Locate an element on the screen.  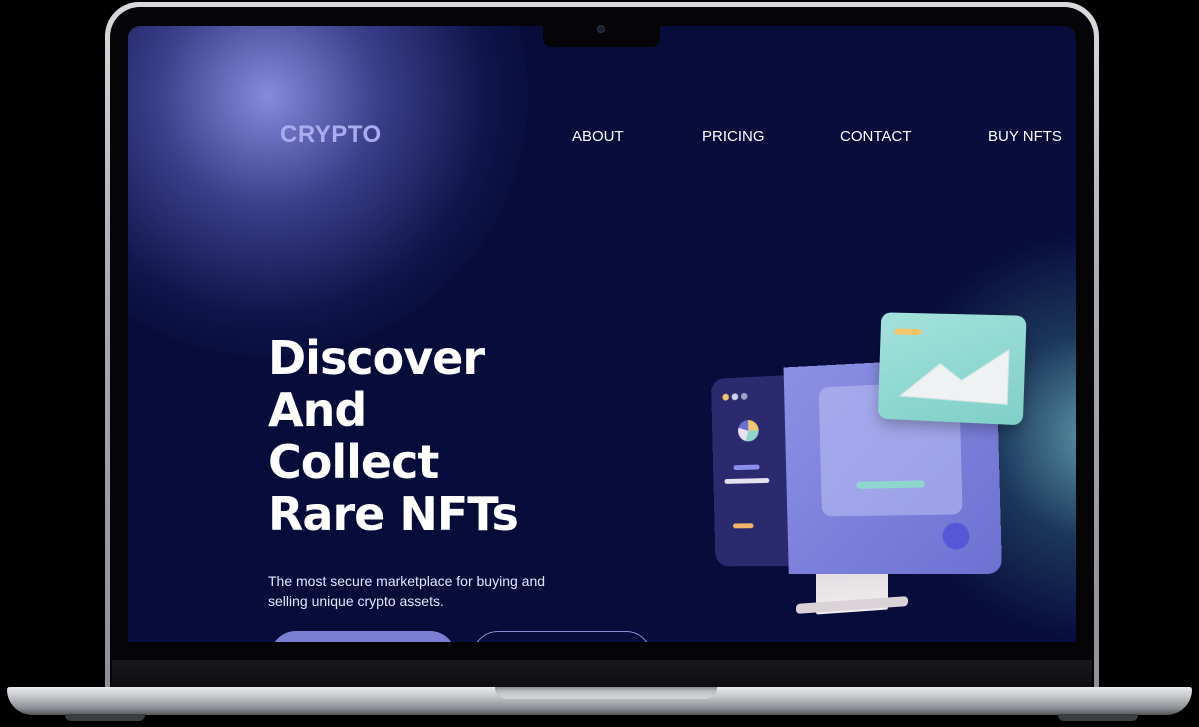
headline-line: And is located at coordinates (317, 410).